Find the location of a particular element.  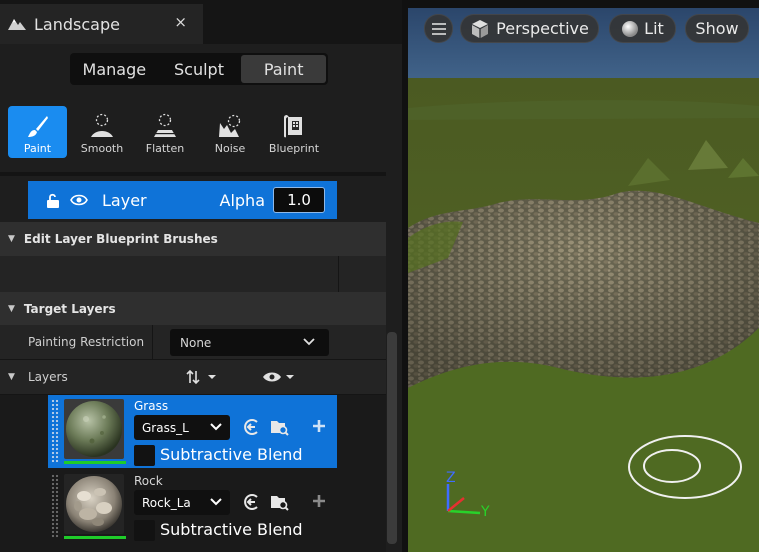

alpha-label: Alpha is located at coordinates (242, 200).